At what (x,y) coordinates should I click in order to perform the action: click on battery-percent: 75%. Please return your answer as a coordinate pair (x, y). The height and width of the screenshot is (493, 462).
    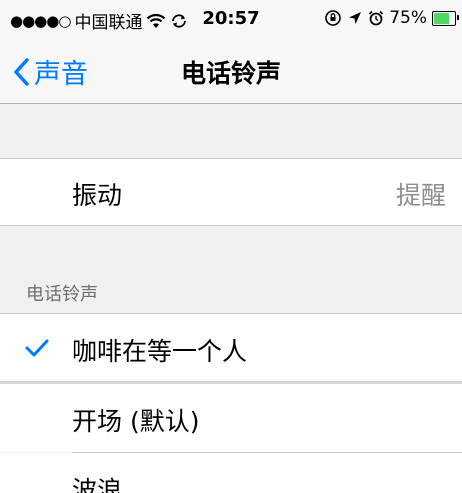
    Looking at the image, I should click on (408, 18).